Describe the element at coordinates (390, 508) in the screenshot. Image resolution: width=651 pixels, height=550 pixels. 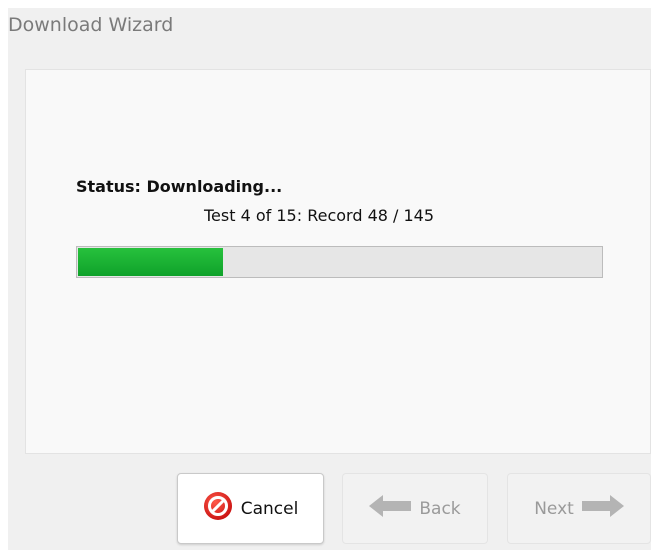
I see `arrow-left-icon` at that location.